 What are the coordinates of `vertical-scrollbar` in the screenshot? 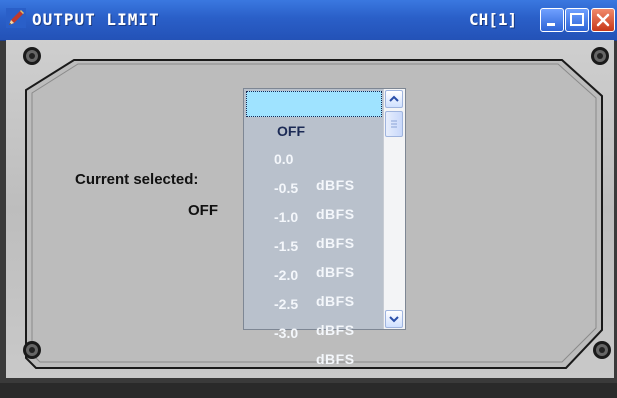 It's located at (394, 209).